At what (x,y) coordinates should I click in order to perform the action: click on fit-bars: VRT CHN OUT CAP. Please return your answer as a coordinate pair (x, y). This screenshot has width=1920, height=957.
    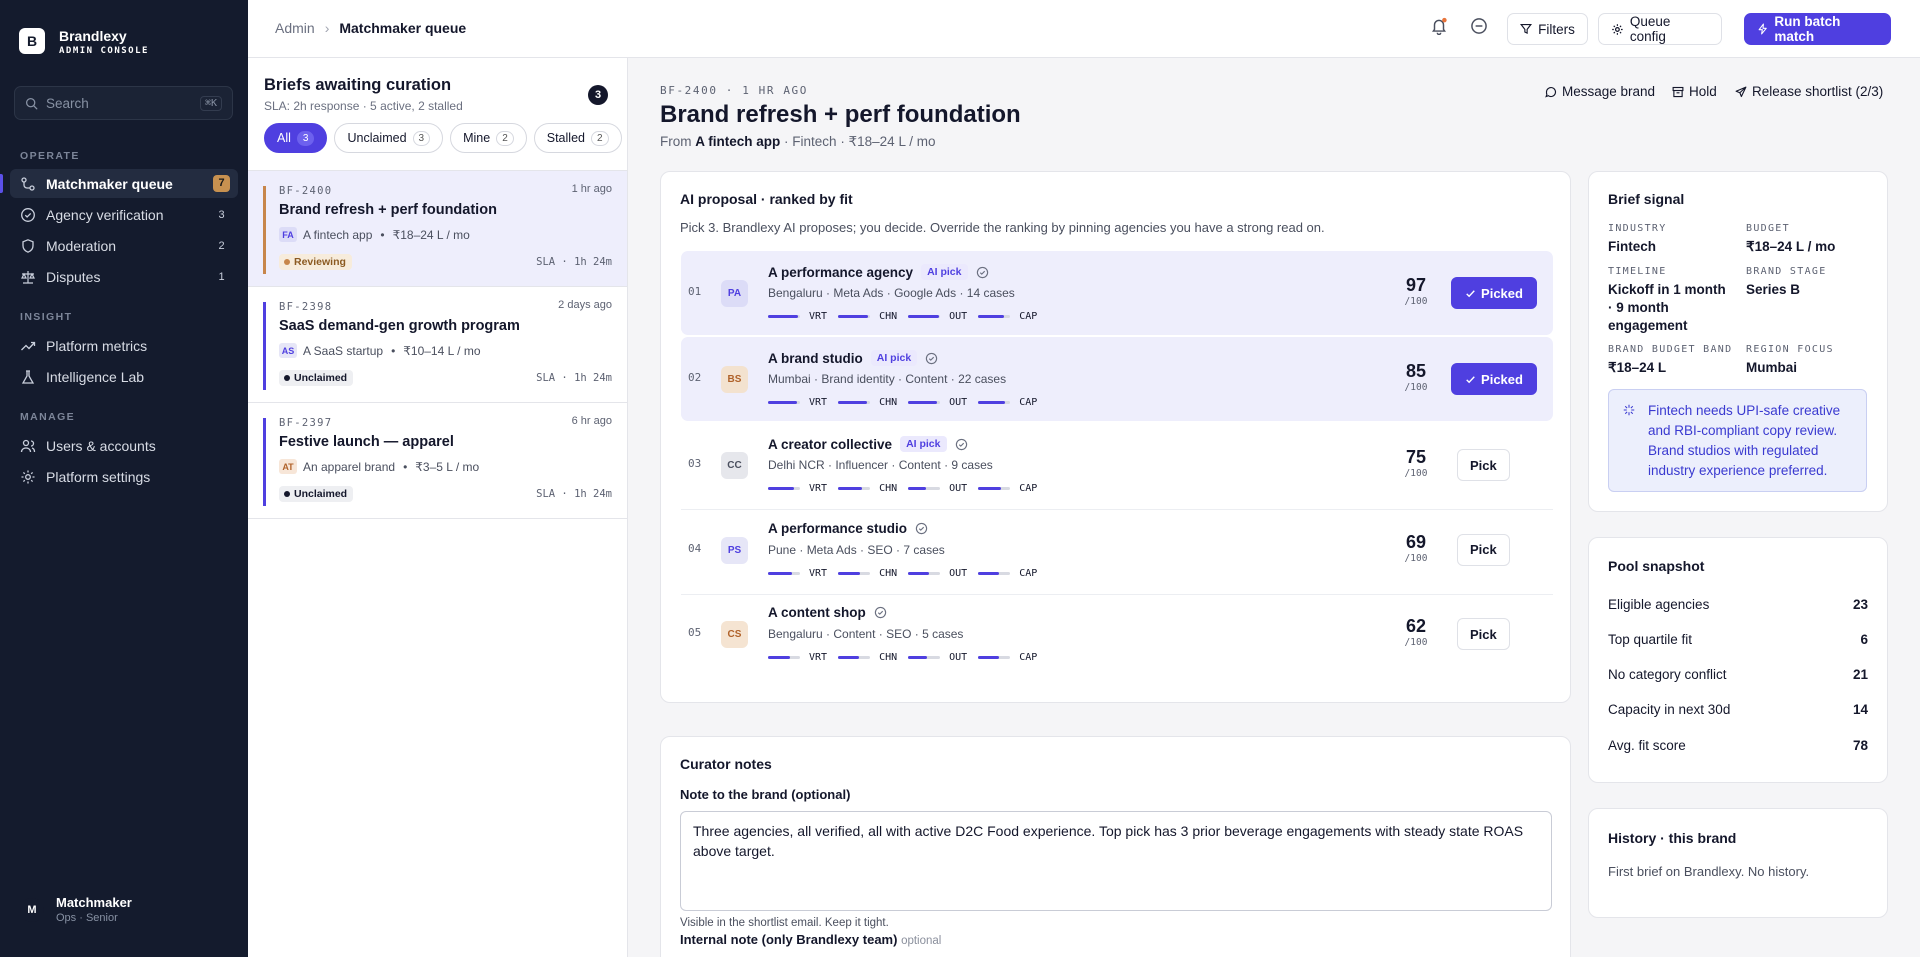
    Looking at the image, I should click on (902, 316).